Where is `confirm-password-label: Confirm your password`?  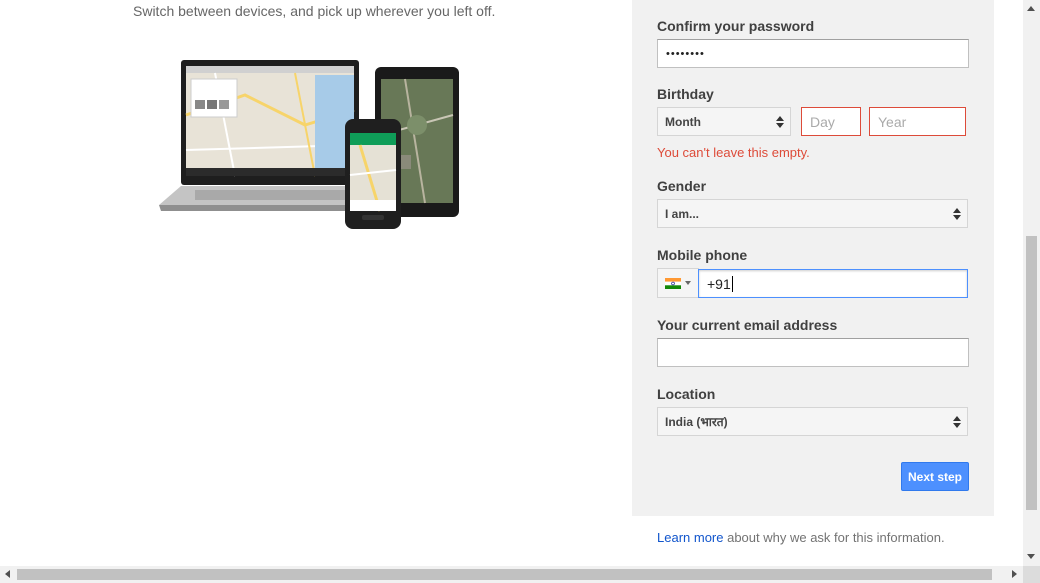 confirm-password-label: Confirm your password is located at coordinates (736, 26).